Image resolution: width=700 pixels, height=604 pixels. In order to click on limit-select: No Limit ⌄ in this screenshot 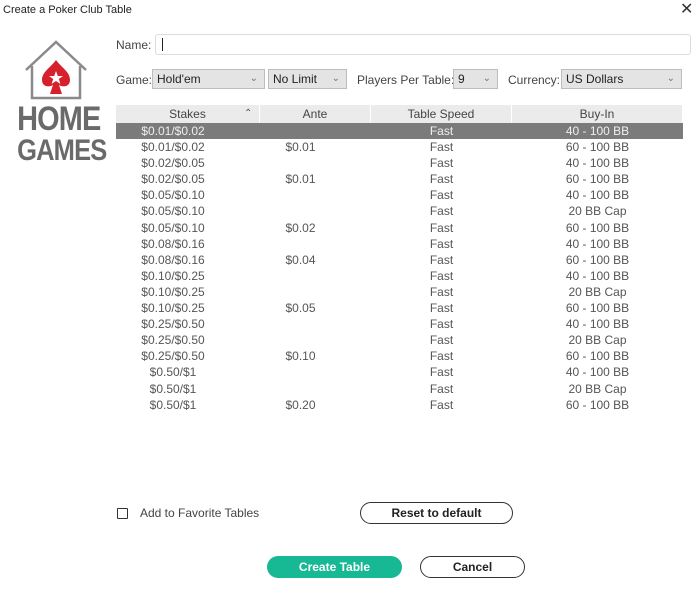, I will do `click(307, 79)`.